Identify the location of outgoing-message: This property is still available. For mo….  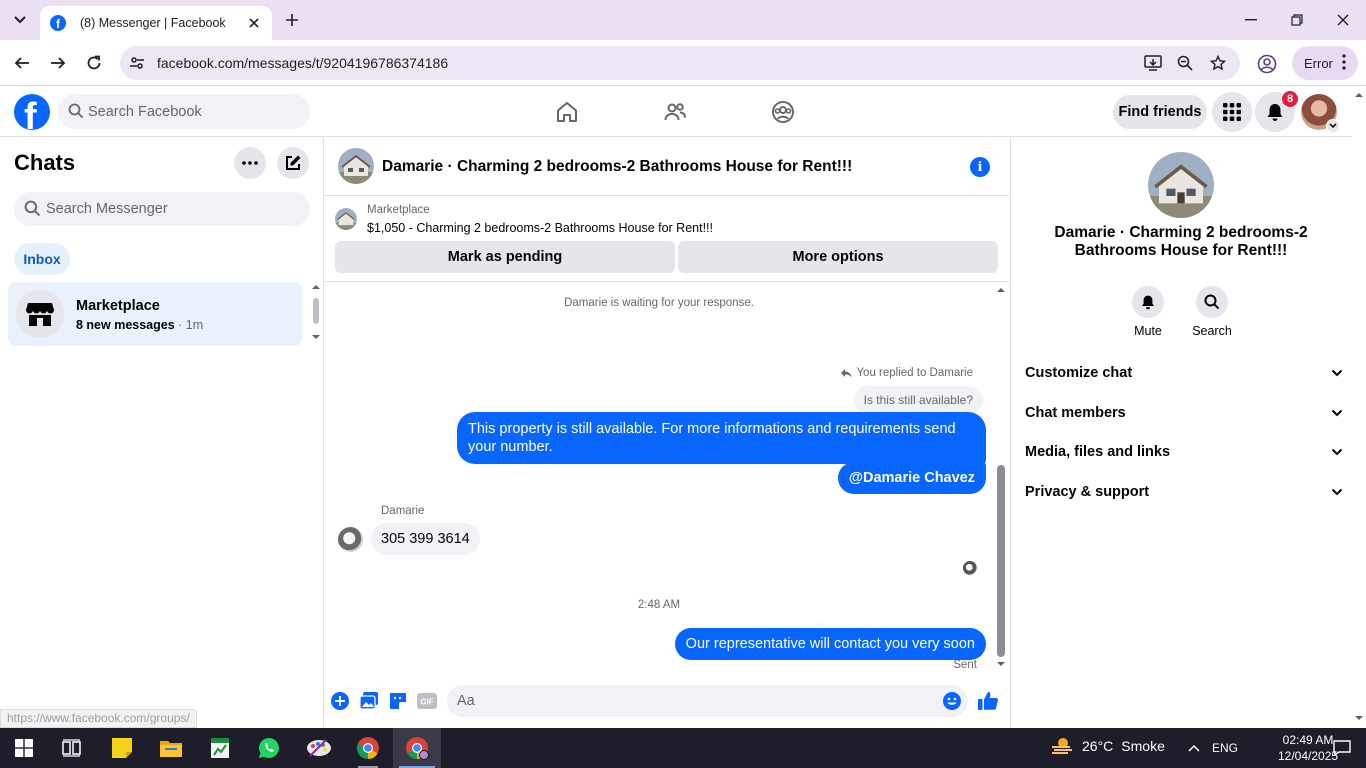
(721, 438).